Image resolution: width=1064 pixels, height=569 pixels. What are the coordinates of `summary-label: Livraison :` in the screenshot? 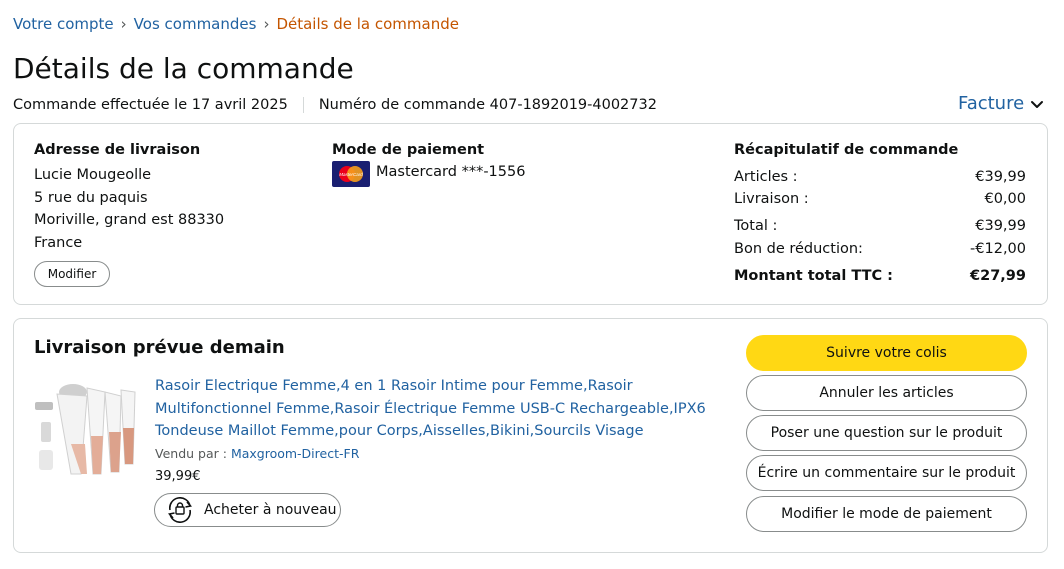 It's located at (771, 199).